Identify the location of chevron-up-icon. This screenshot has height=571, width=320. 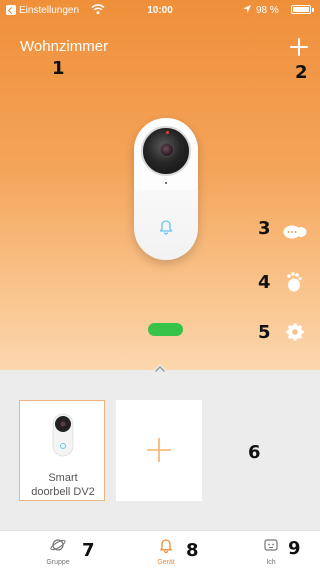
(160, 368).